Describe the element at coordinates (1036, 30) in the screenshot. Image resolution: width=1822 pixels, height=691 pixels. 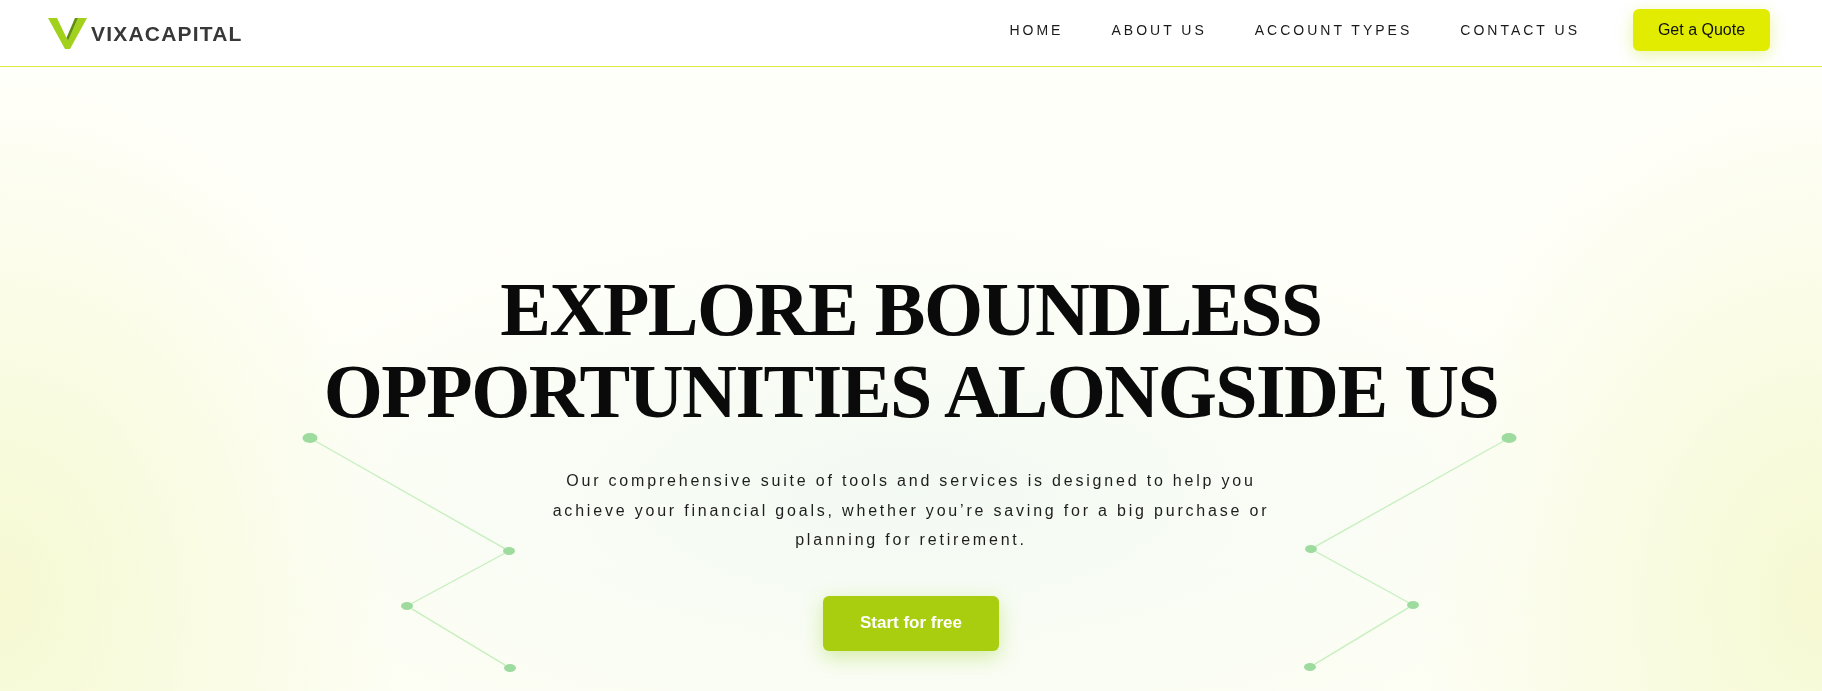
I see `nav-link: HOME` at that location.